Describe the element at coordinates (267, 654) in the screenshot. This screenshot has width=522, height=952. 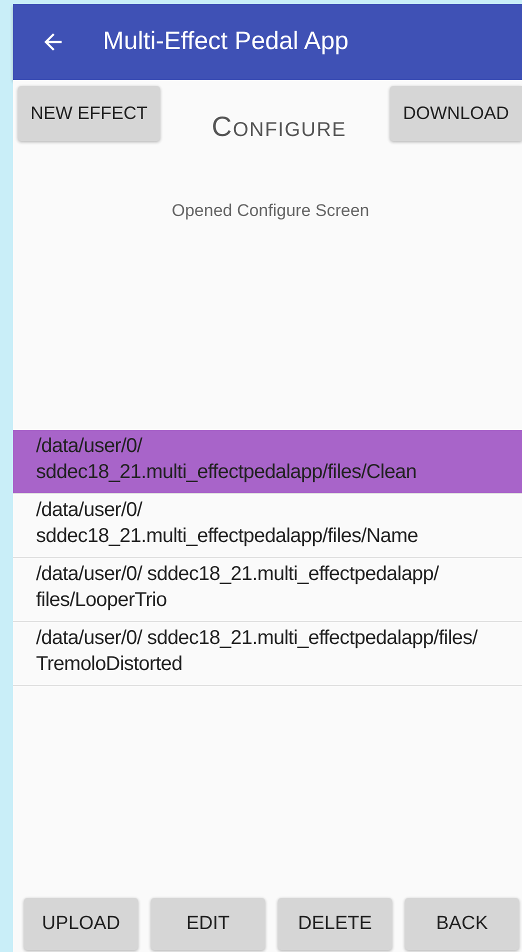
I see `file-list-item: /data/user/0/ sddec18_21.multi_effectpedalapp/files/ TremoloDistorted` at that location.